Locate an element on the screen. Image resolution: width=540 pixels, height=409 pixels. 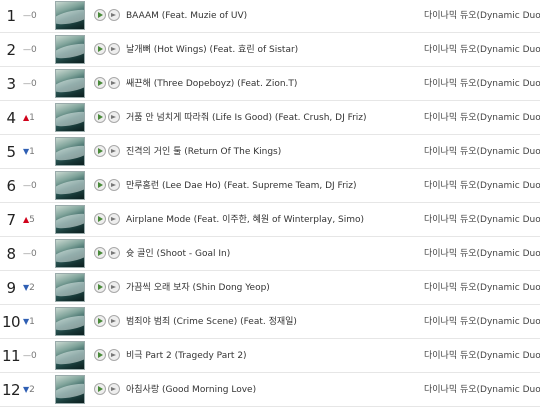
track-title: 아침사랑 (Good Morning Love) is located at coordinates (191, 390).